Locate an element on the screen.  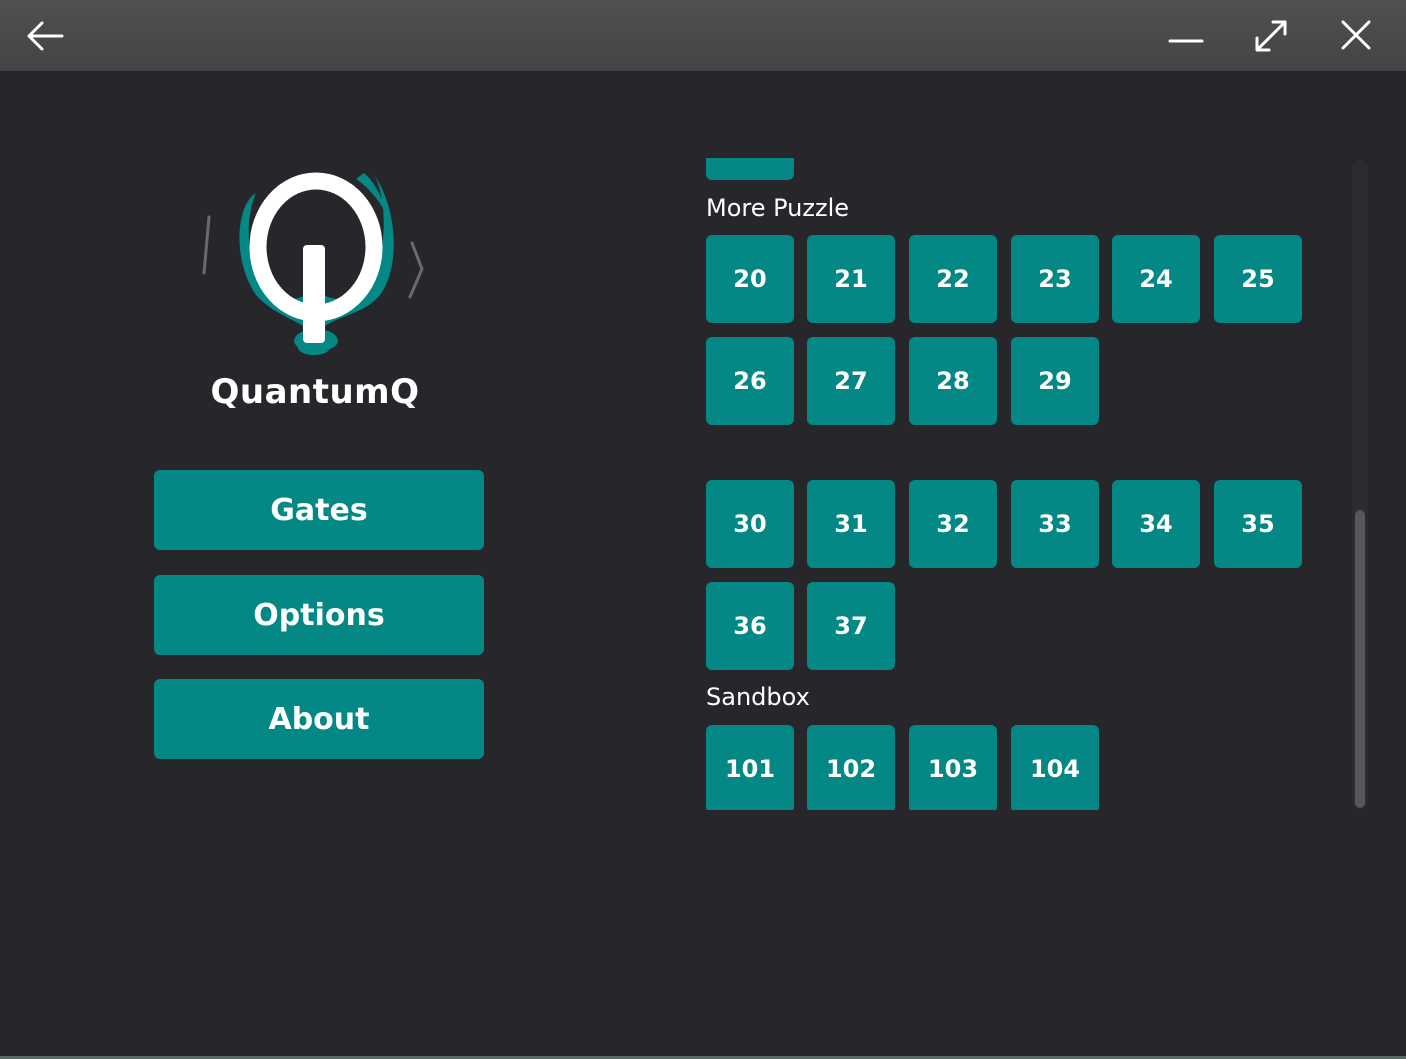
level-button: 22 is located at coordinates (953, 279).